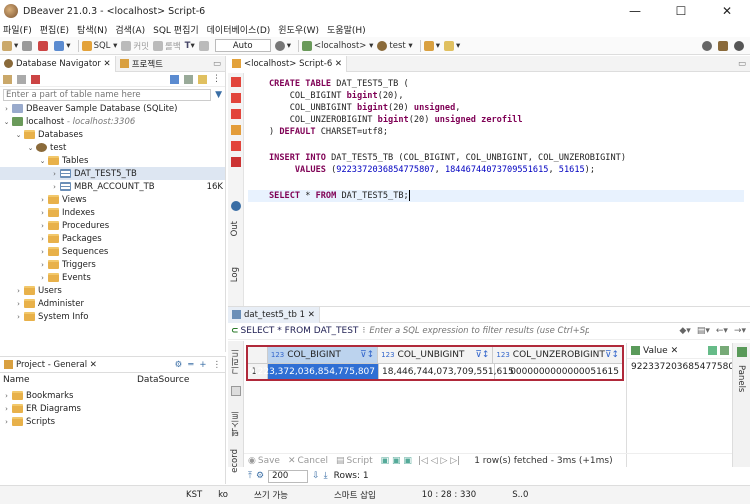 The image size is (750, 504). I want to click on maximize-button: ☐, so click(681, 11).